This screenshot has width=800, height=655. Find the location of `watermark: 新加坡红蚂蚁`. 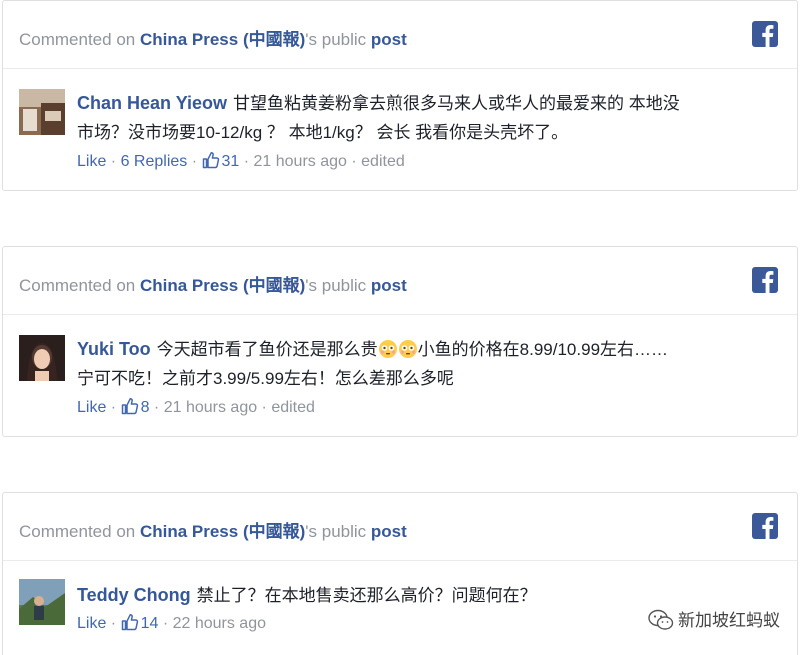

watermark: 新加坡红蚂蚁 is located at coordinates (714, 618).